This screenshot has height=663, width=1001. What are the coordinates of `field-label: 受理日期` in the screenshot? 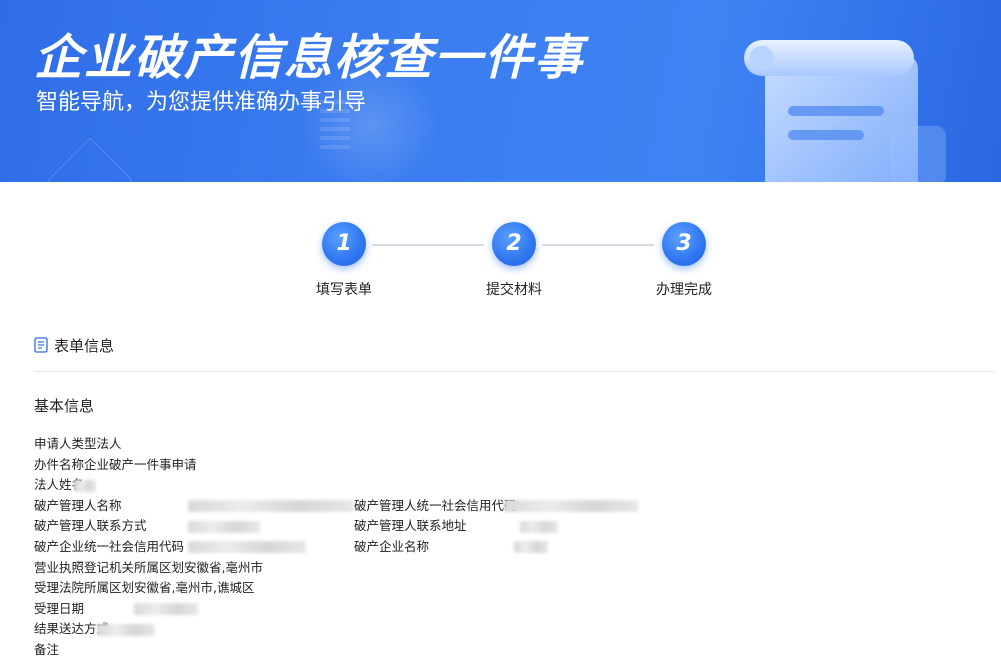 It's located at (59, 608).